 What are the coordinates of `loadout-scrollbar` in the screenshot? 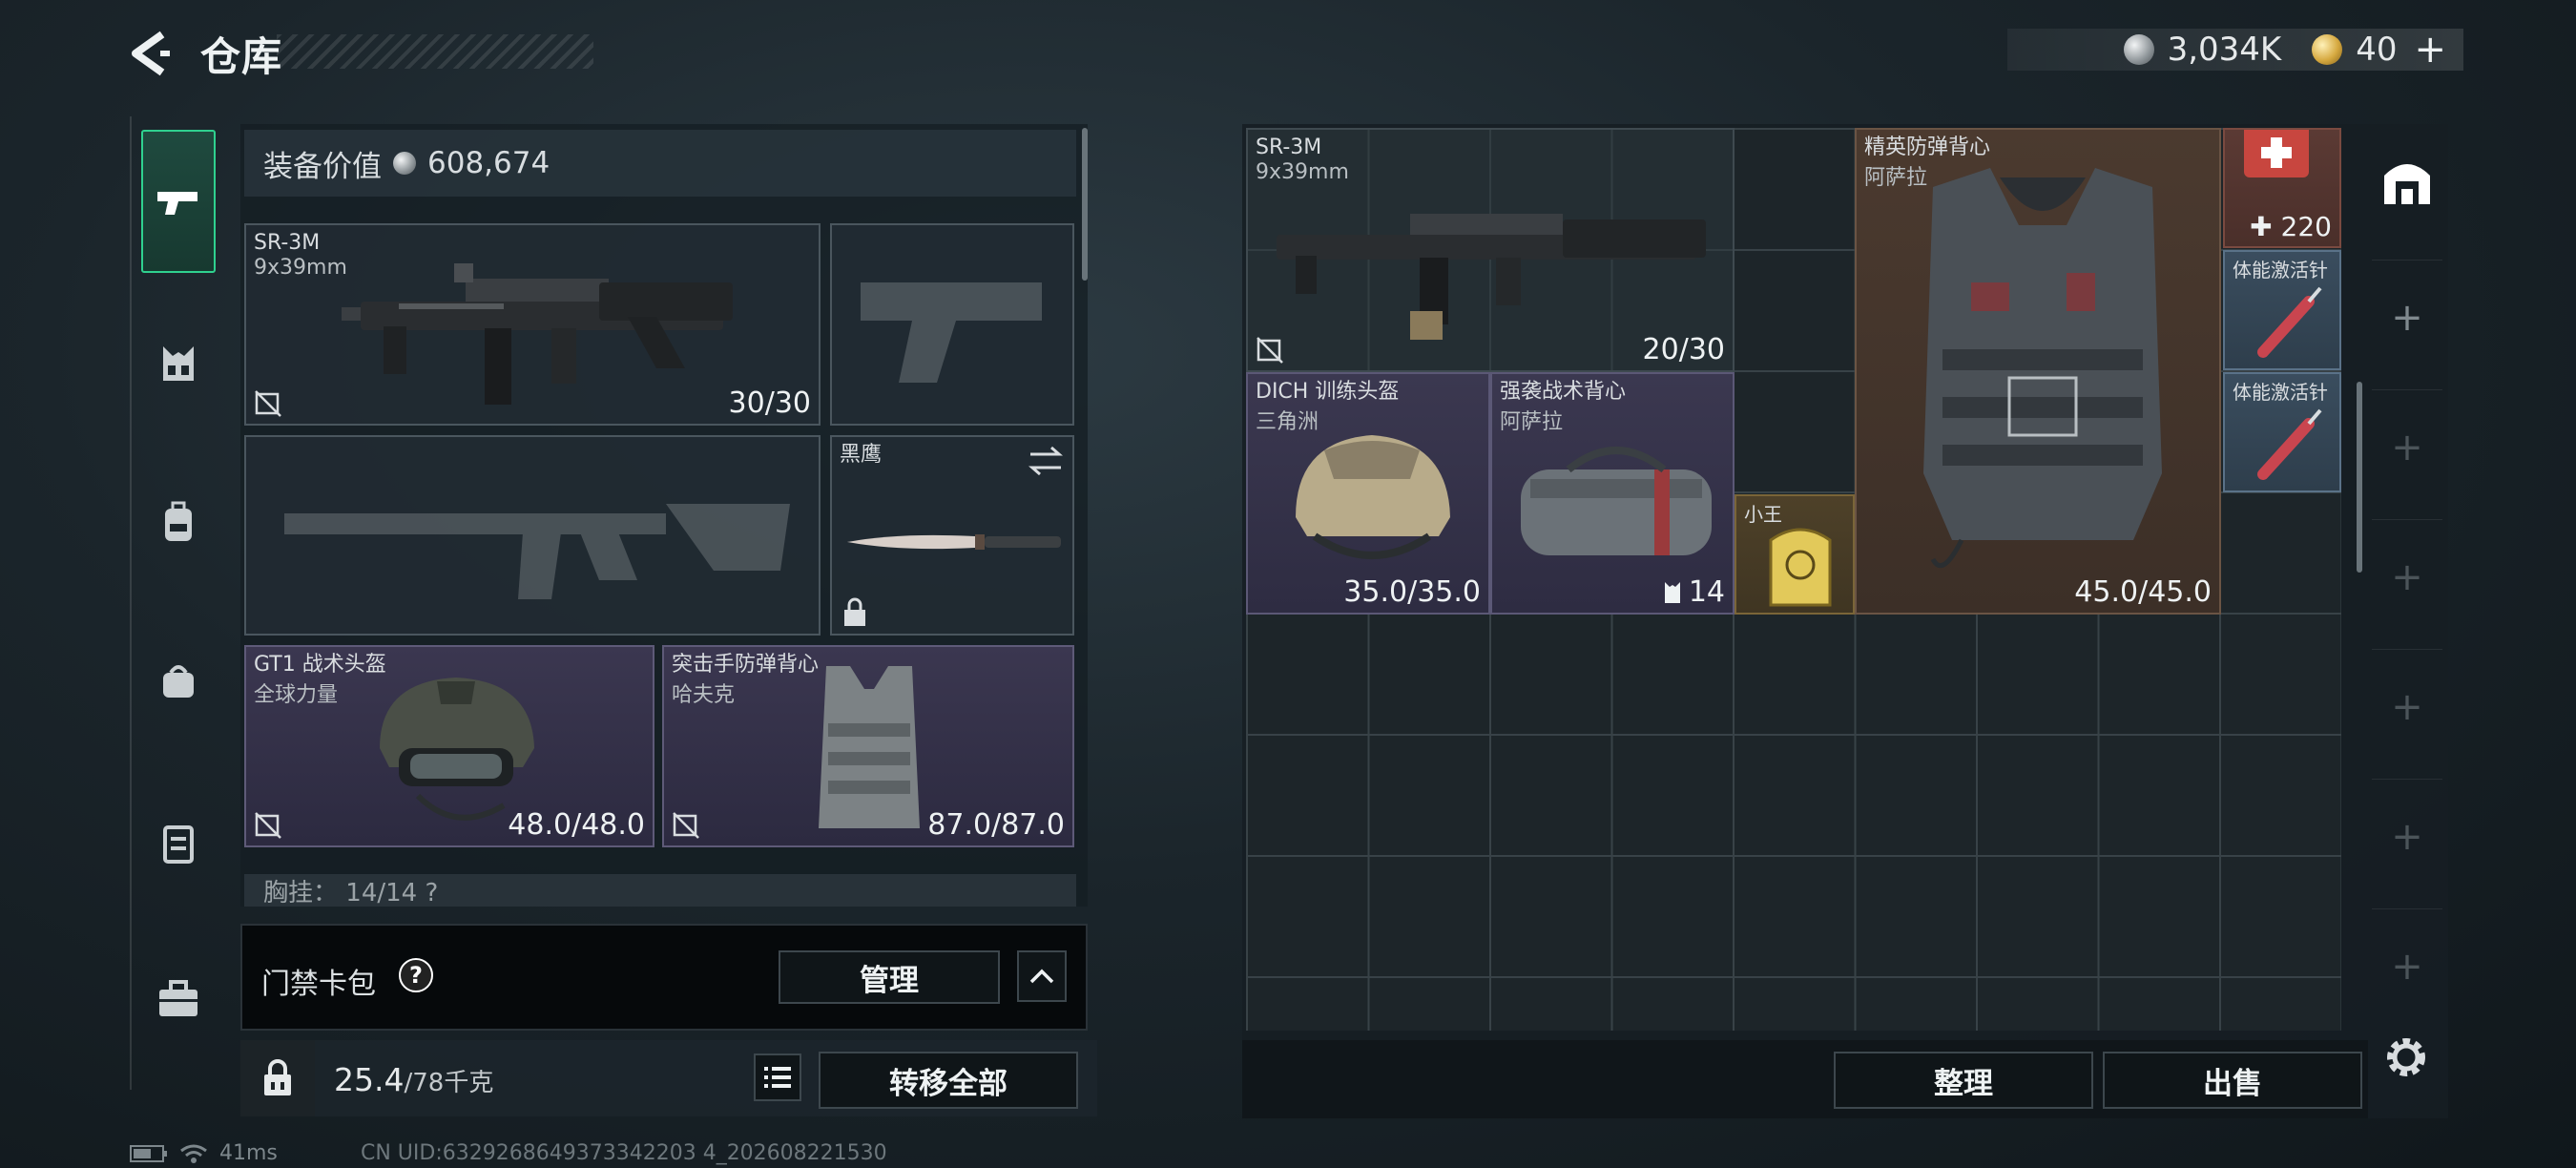 It's located at (1085, 204).